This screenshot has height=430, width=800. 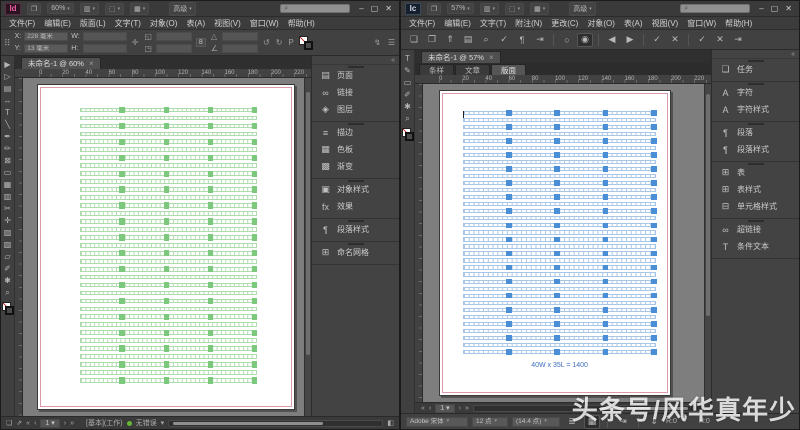 I want to click on x-field: 228 毫米, so click(x=46, y=36).